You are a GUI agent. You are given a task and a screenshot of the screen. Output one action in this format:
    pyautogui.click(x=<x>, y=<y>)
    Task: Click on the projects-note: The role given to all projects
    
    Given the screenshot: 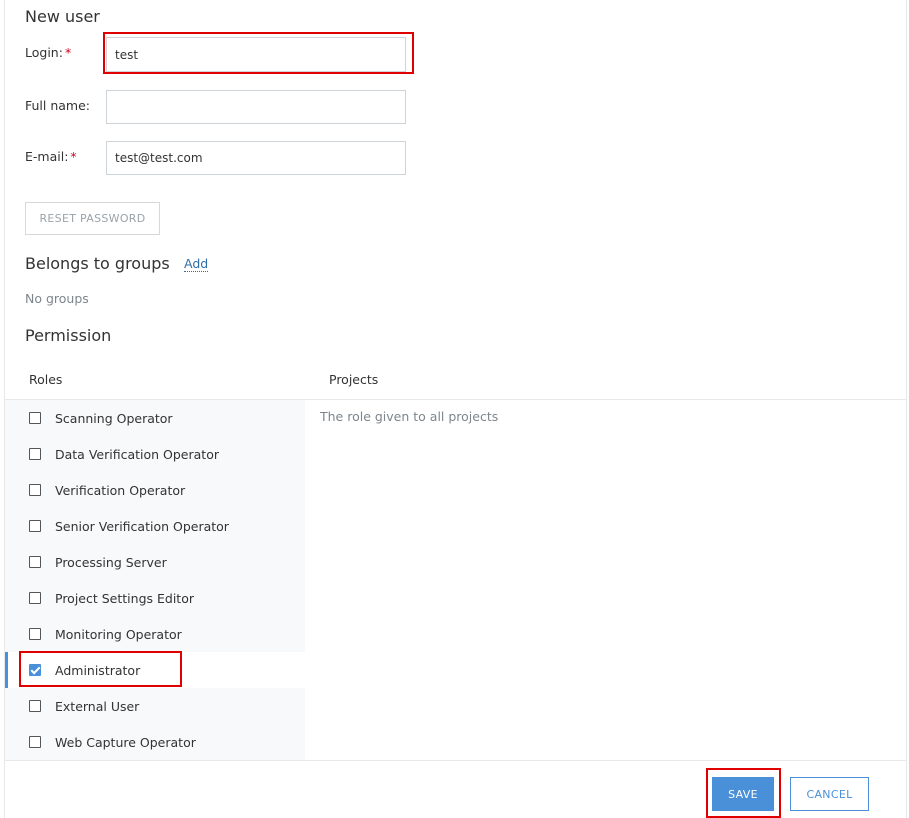 What is the action you would take?
    pyautogui.click(x=409, y=416)
    